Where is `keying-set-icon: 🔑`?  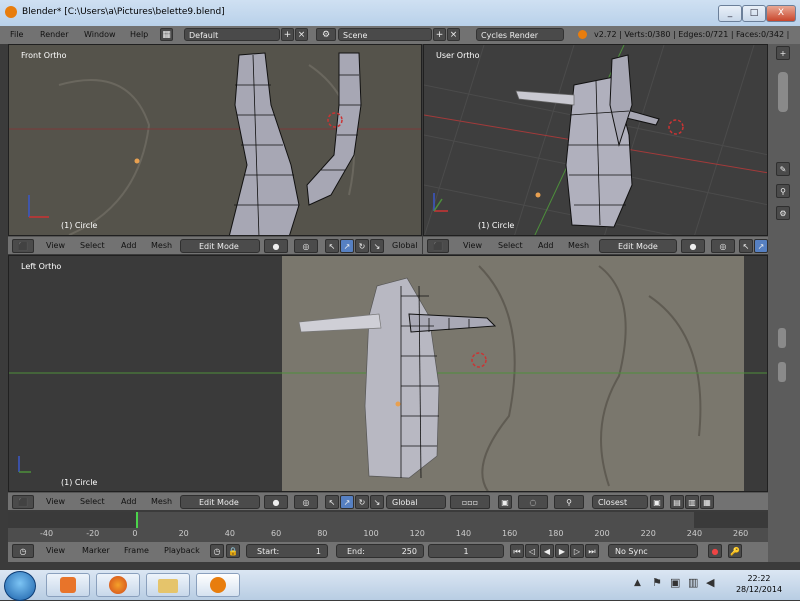
keying-set-icon: 🔑 is located at coordinates (735, 551).